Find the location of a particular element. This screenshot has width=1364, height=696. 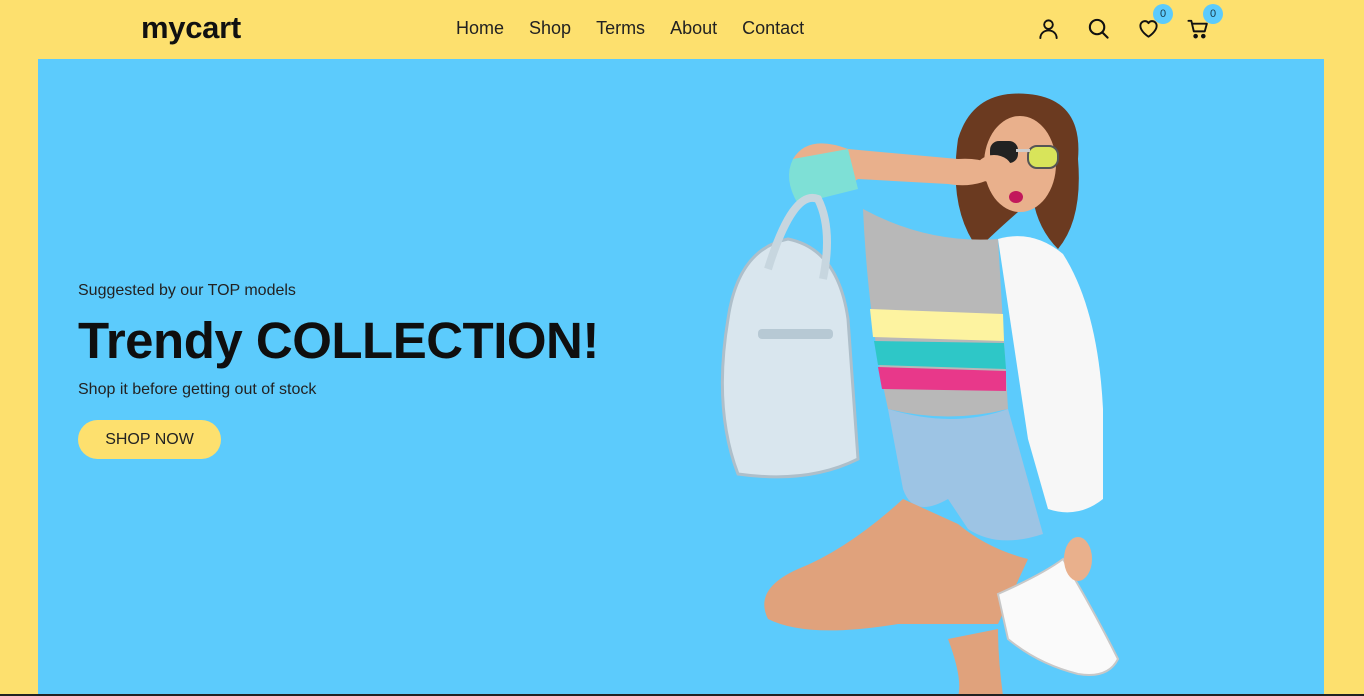

hero-subtitle: Shop it before getting out of stock is located at coordinates (197, 389).